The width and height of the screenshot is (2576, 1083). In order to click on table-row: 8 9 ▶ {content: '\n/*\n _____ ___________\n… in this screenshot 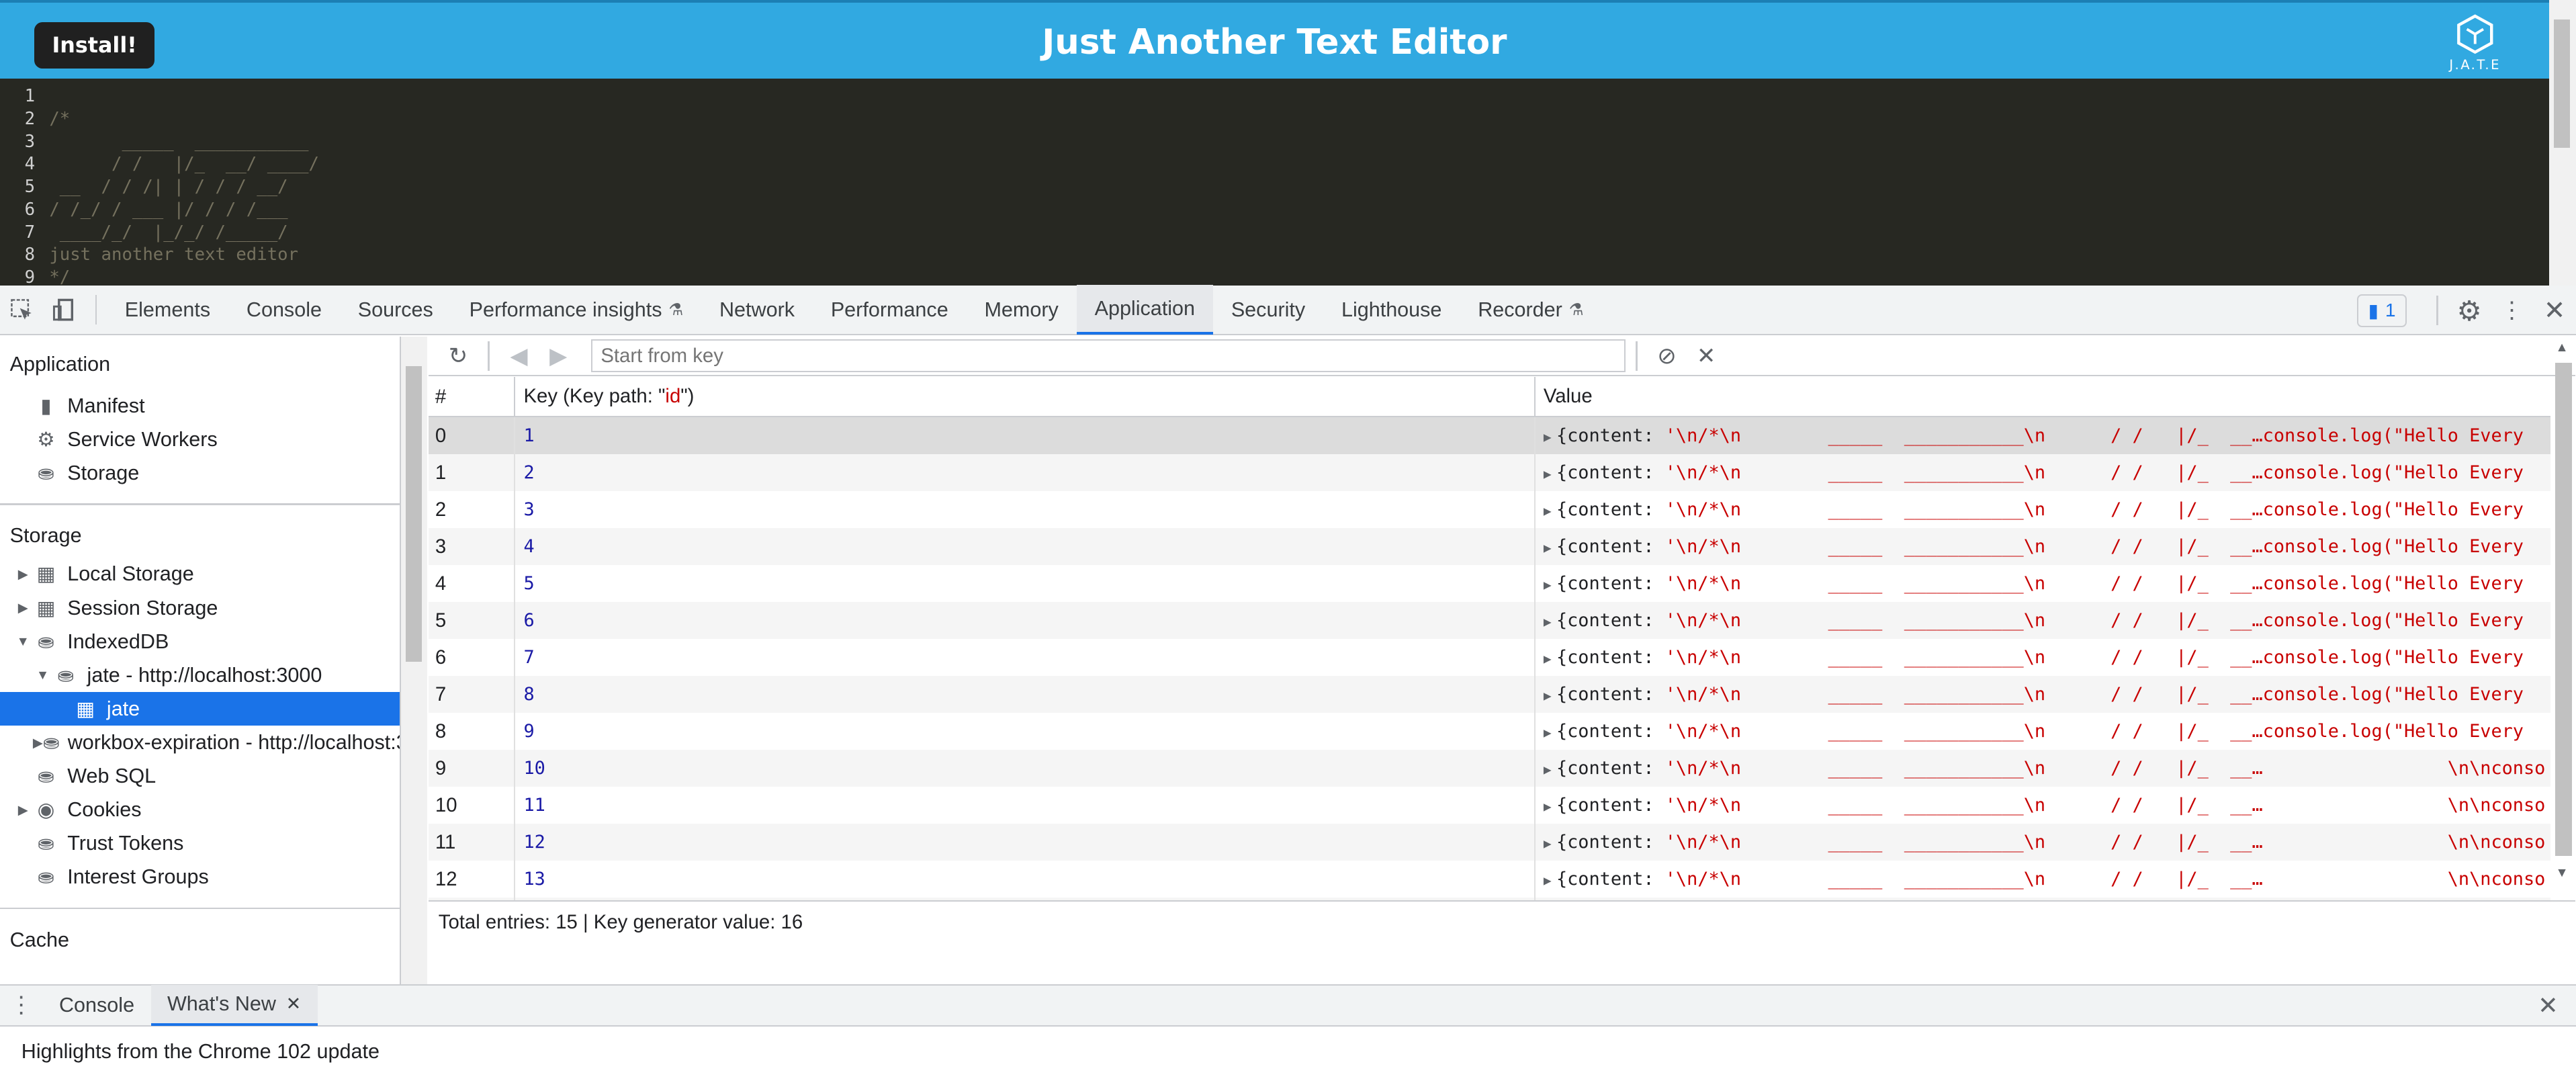, I will do `click(1490, 731)`.